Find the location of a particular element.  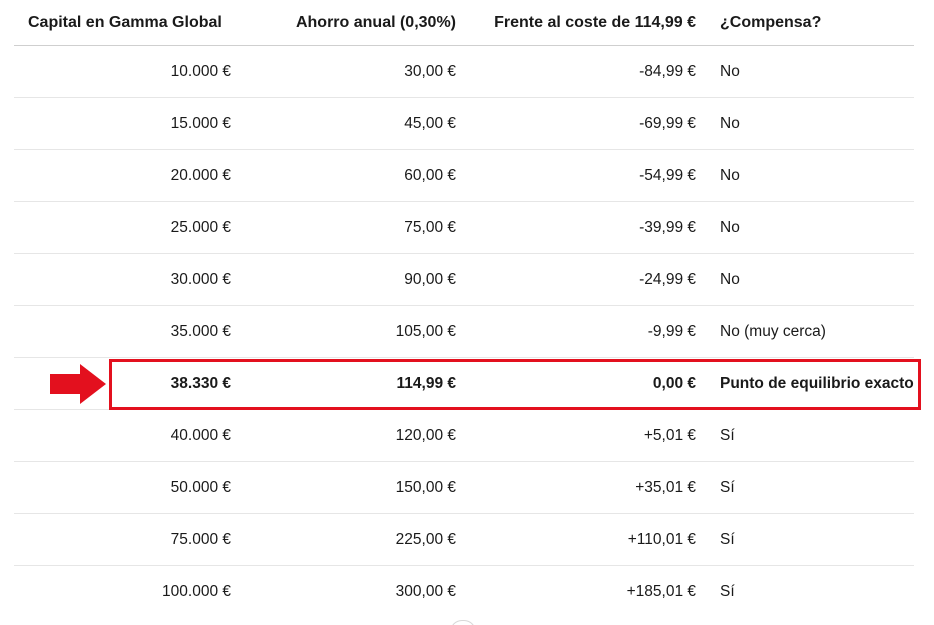

table-row: 10.000 € 30,00 € -84,99 € No is located at coordinates (464, 71).